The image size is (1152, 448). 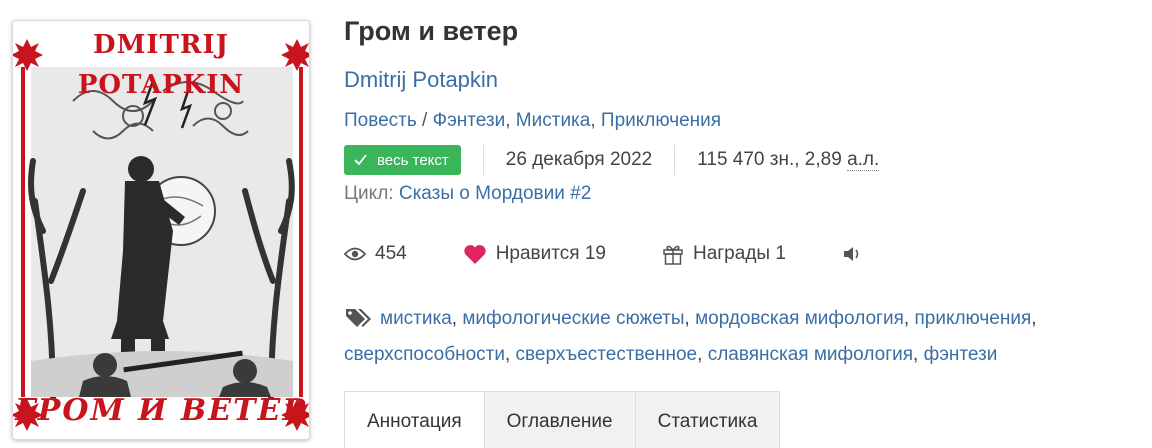 I want to click on tab-annotation: Аннотация, so click(x=414, y=419).